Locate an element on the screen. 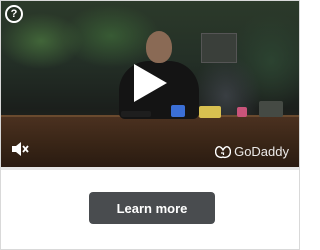 This screenshot has width=320, height=250. video-progress-bar is located at coordinates (150, 168).